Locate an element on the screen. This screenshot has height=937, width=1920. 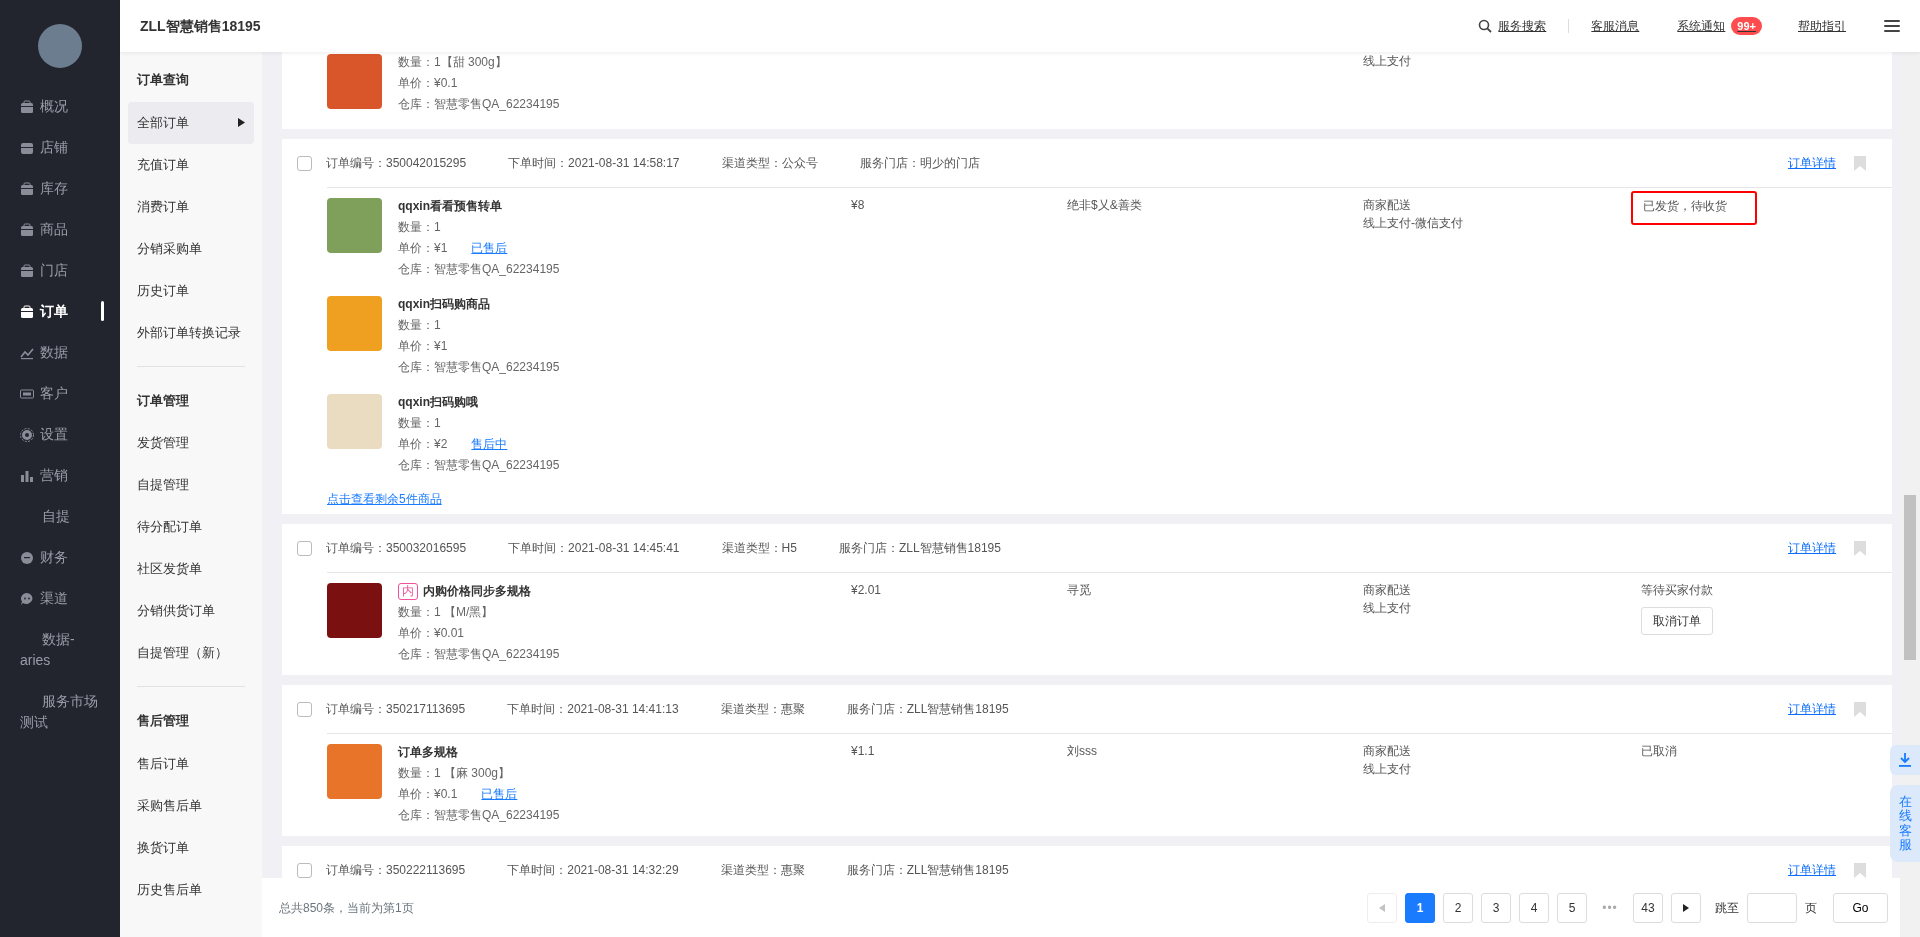
download-button is located at coordinates (1905, 760).